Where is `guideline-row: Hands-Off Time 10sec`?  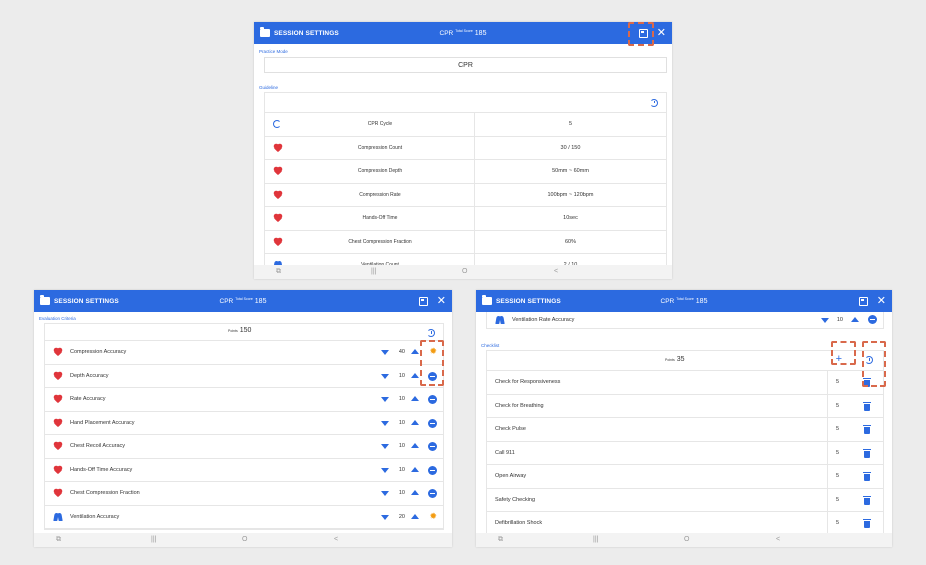 guideline-row: Hands-Off Time 10sec is located at coordinates (465, 219).